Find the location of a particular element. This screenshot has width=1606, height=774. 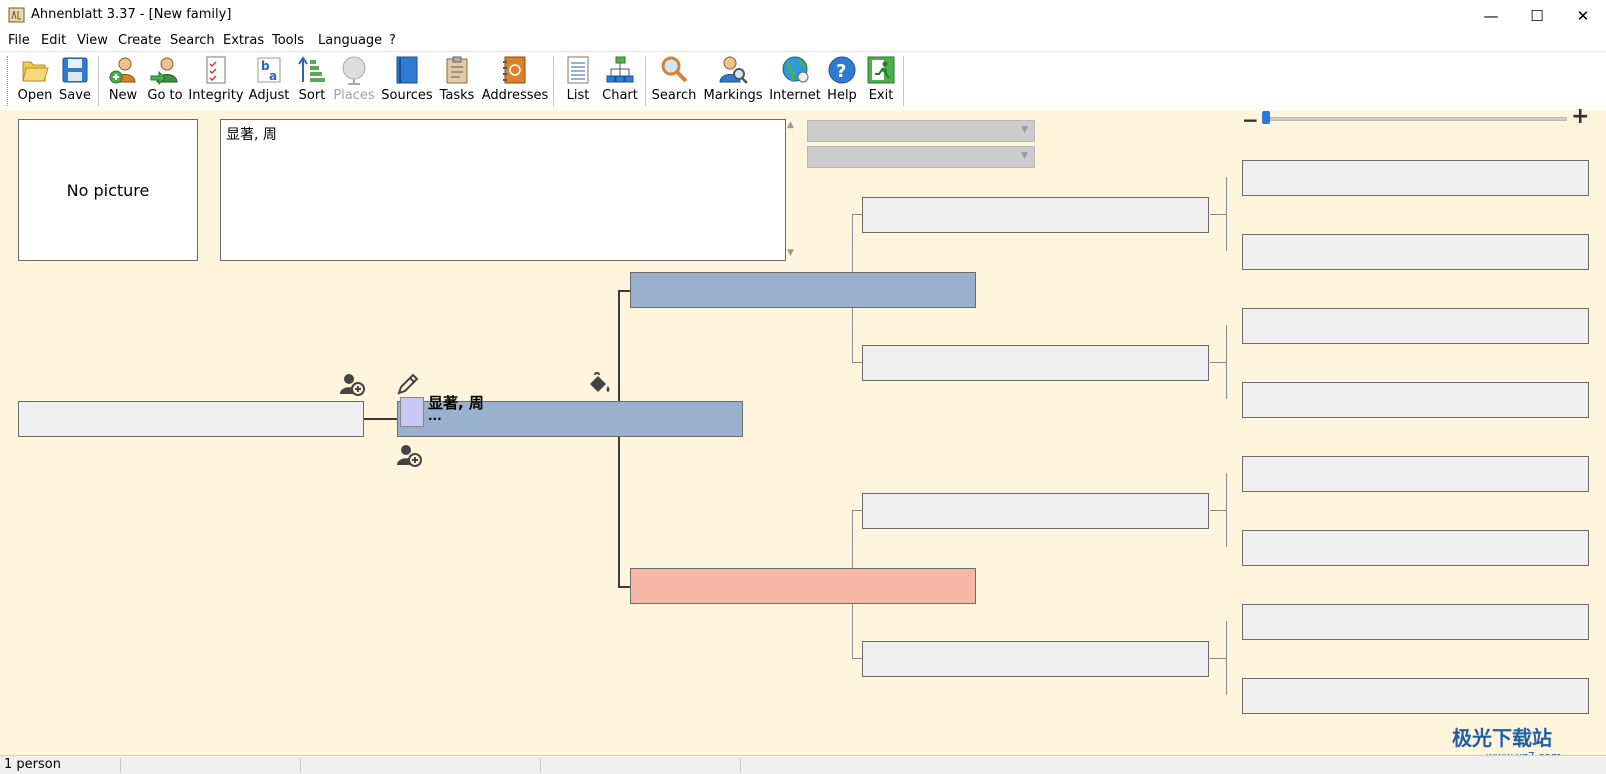

scroll-up-icon: ▲ is located at coordinates (790, 125).